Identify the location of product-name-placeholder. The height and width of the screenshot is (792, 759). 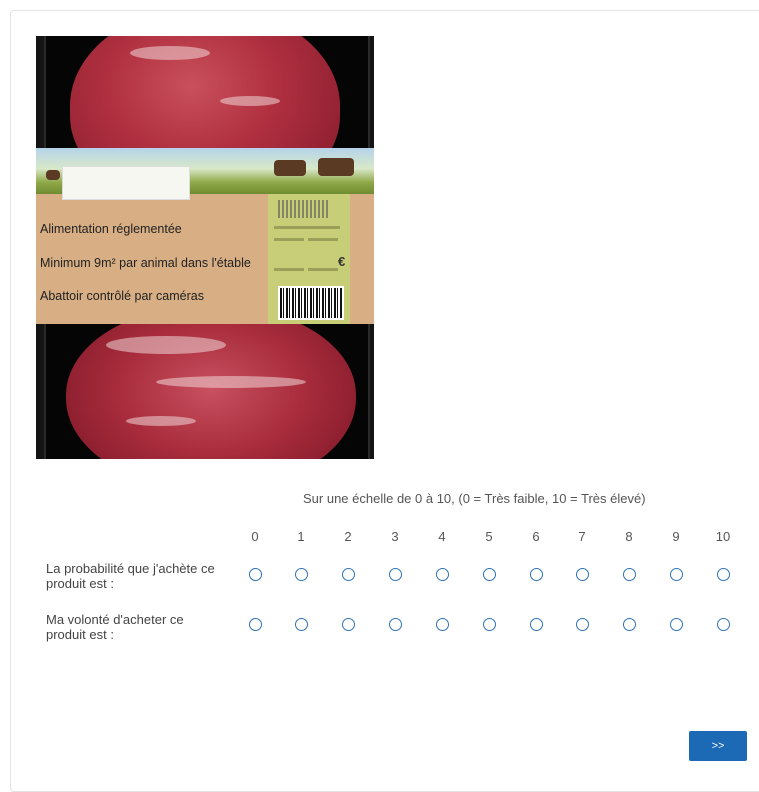
(126, 183).